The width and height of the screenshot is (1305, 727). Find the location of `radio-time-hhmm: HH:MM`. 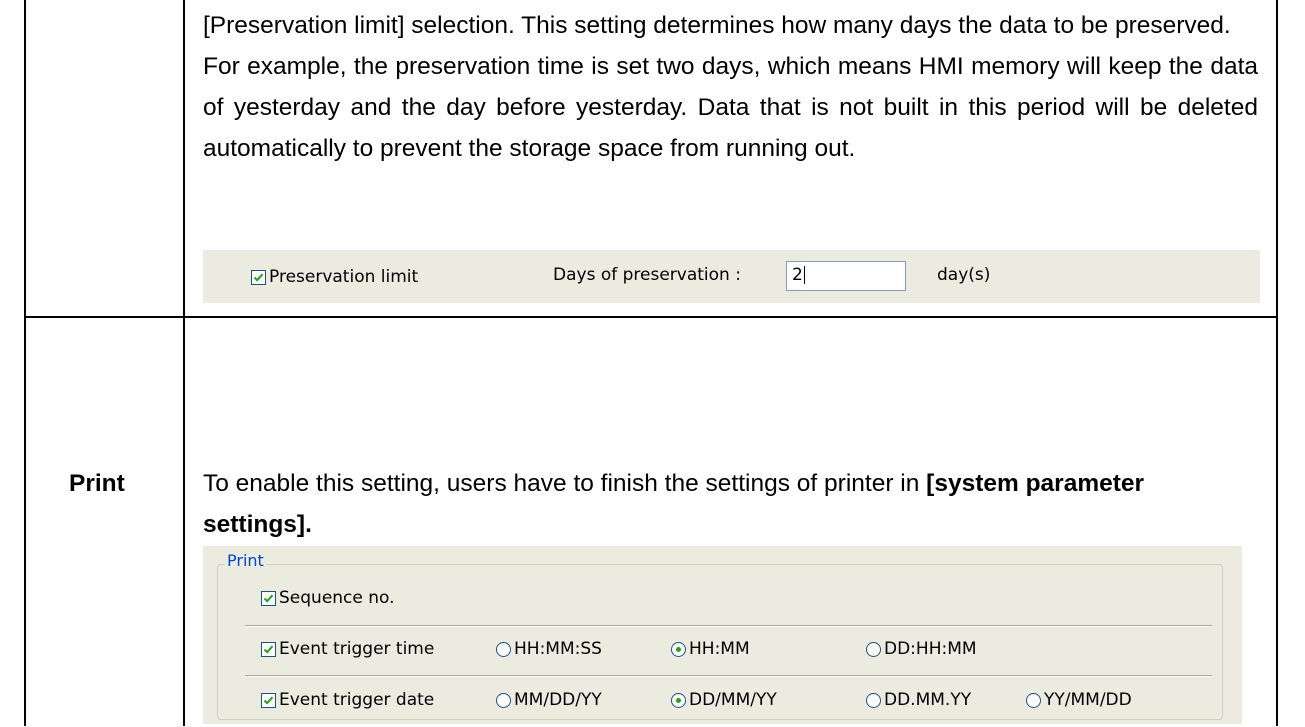

radio-time-hhmm: HH:MM is located at coordinates (710, 649).